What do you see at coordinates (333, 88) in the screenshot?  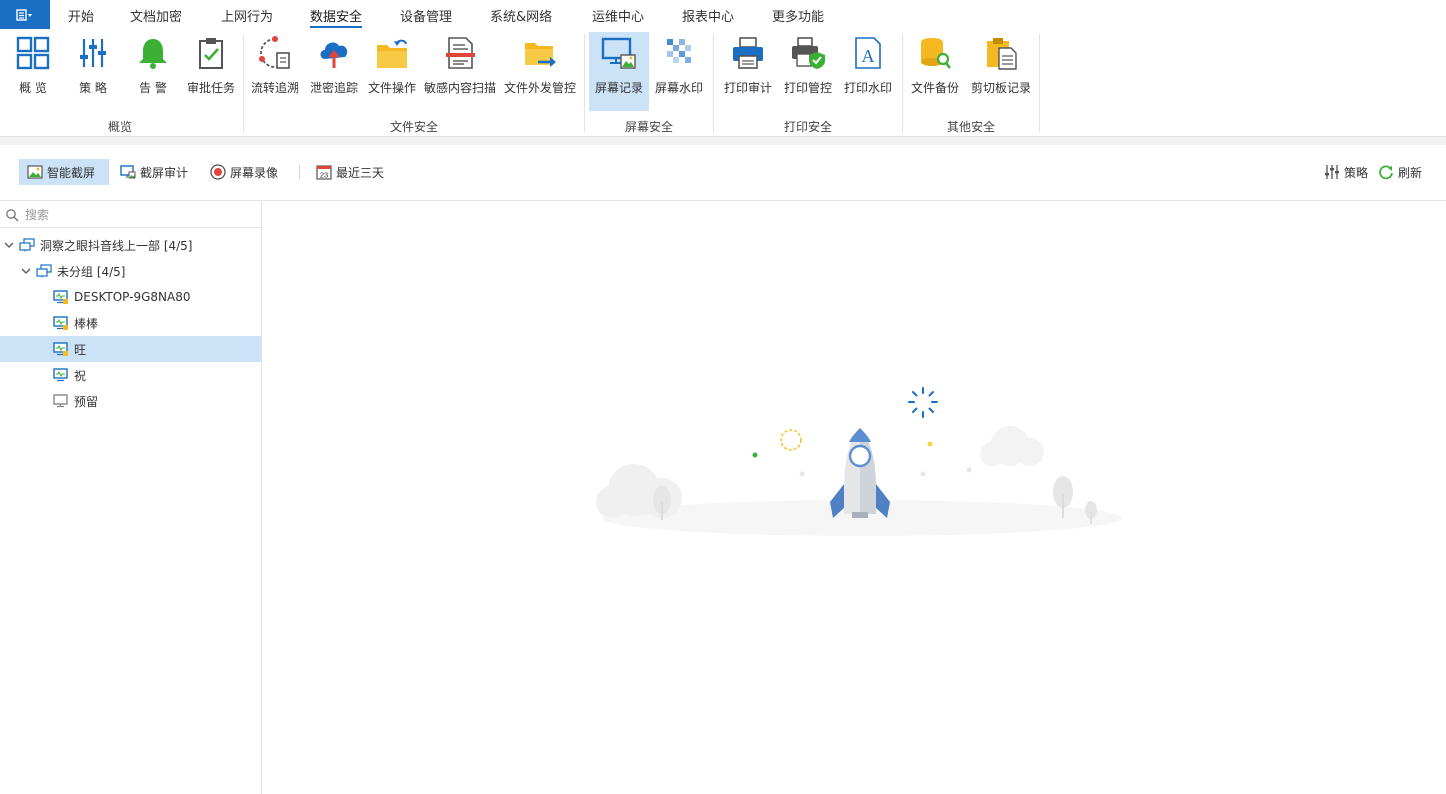 I see `ribbon-leak-tracking-label: 泄密追踪` at bounding box center [333, 88].